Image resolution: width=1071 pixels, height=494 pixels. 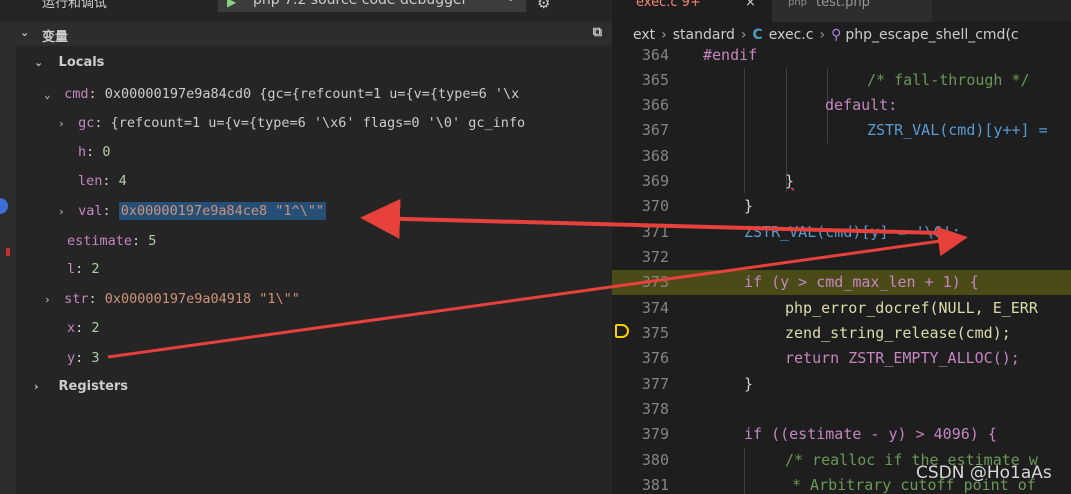 I want to click on code-line: 366 default:, so click(x=841, y=105).